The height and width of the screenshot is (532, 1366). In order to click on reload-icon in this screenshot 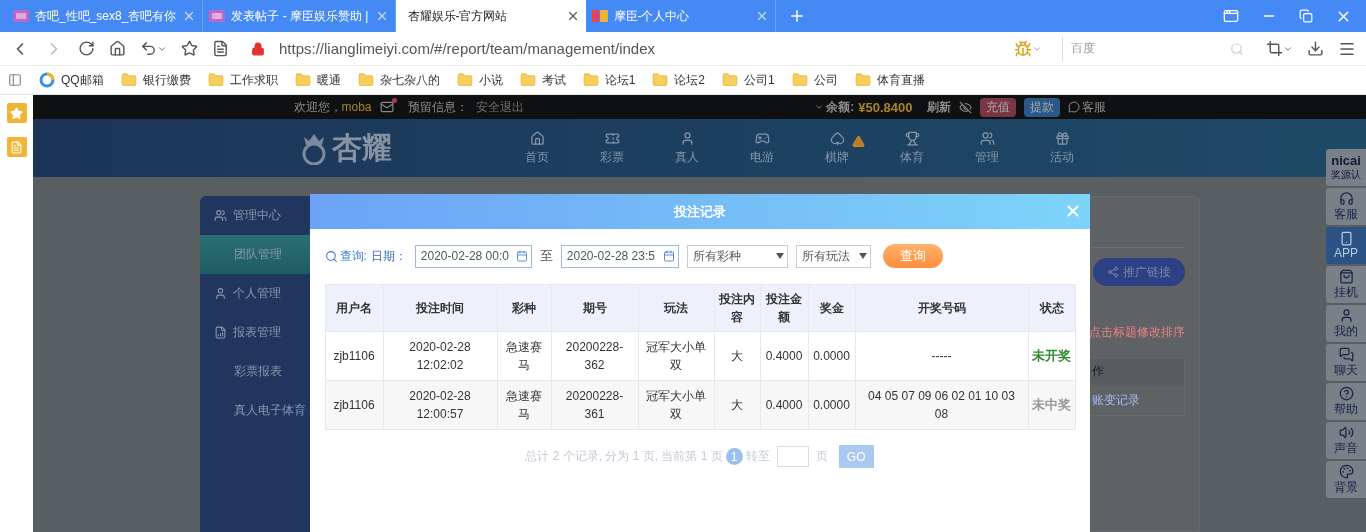, I will do `click(86, 48)`.